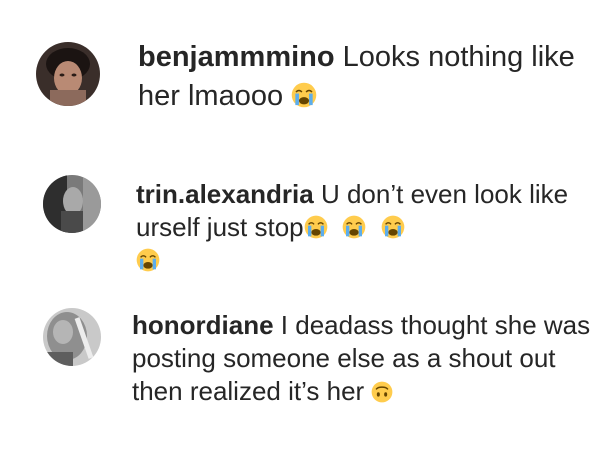 The image size is (614, 455). What do you see at coordinates (382, 392) in the screenshot?
I see `upside-down-face-icon` at bounding box center [382, 392].